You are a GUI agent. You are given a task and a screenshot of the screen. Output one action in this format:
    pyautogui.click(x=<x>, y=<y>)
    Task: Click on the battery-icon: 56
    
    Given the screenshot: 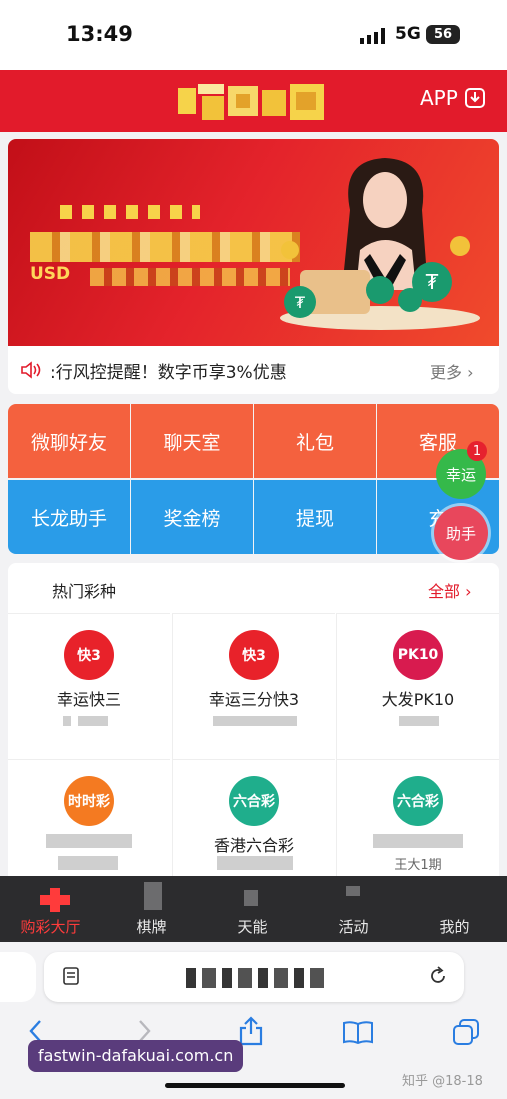 What is the action you would take?
    pyautogui.click(x=443, y=34)
    